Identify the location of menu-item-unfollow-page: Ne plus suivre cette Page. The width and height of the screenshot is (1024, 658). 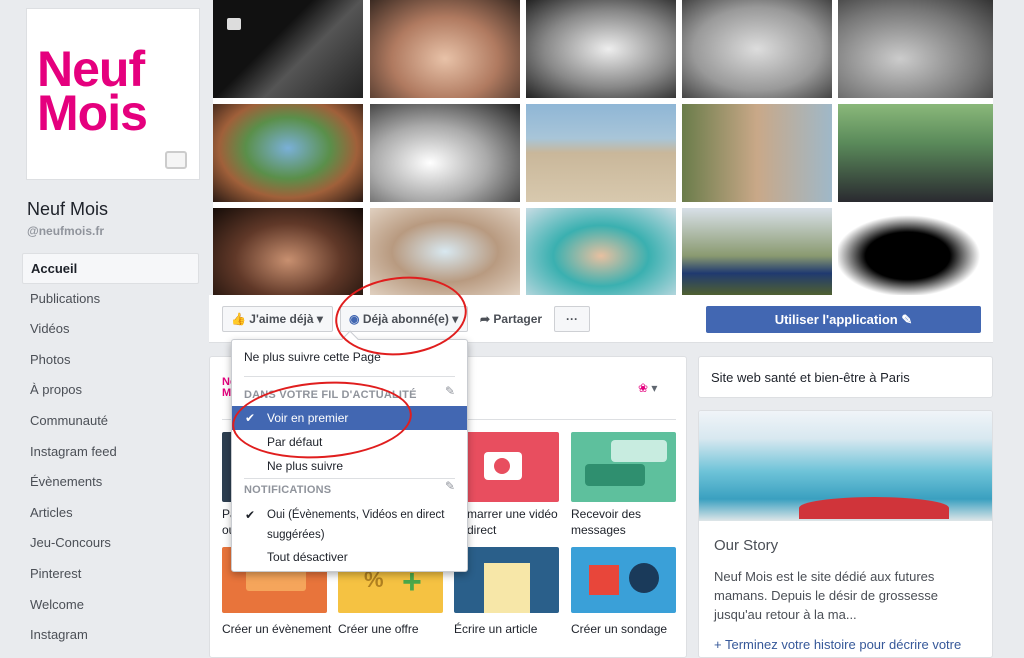
(349, 357).